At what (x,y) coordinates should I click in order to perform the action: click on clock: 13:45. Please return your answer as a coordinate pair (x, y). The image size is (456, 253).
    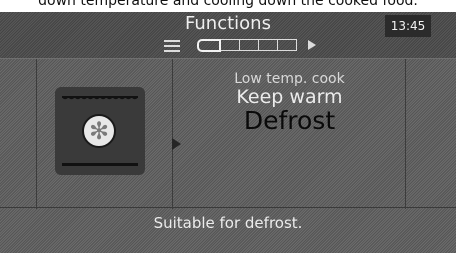
    Looking at the image, I should click on (408, 26).